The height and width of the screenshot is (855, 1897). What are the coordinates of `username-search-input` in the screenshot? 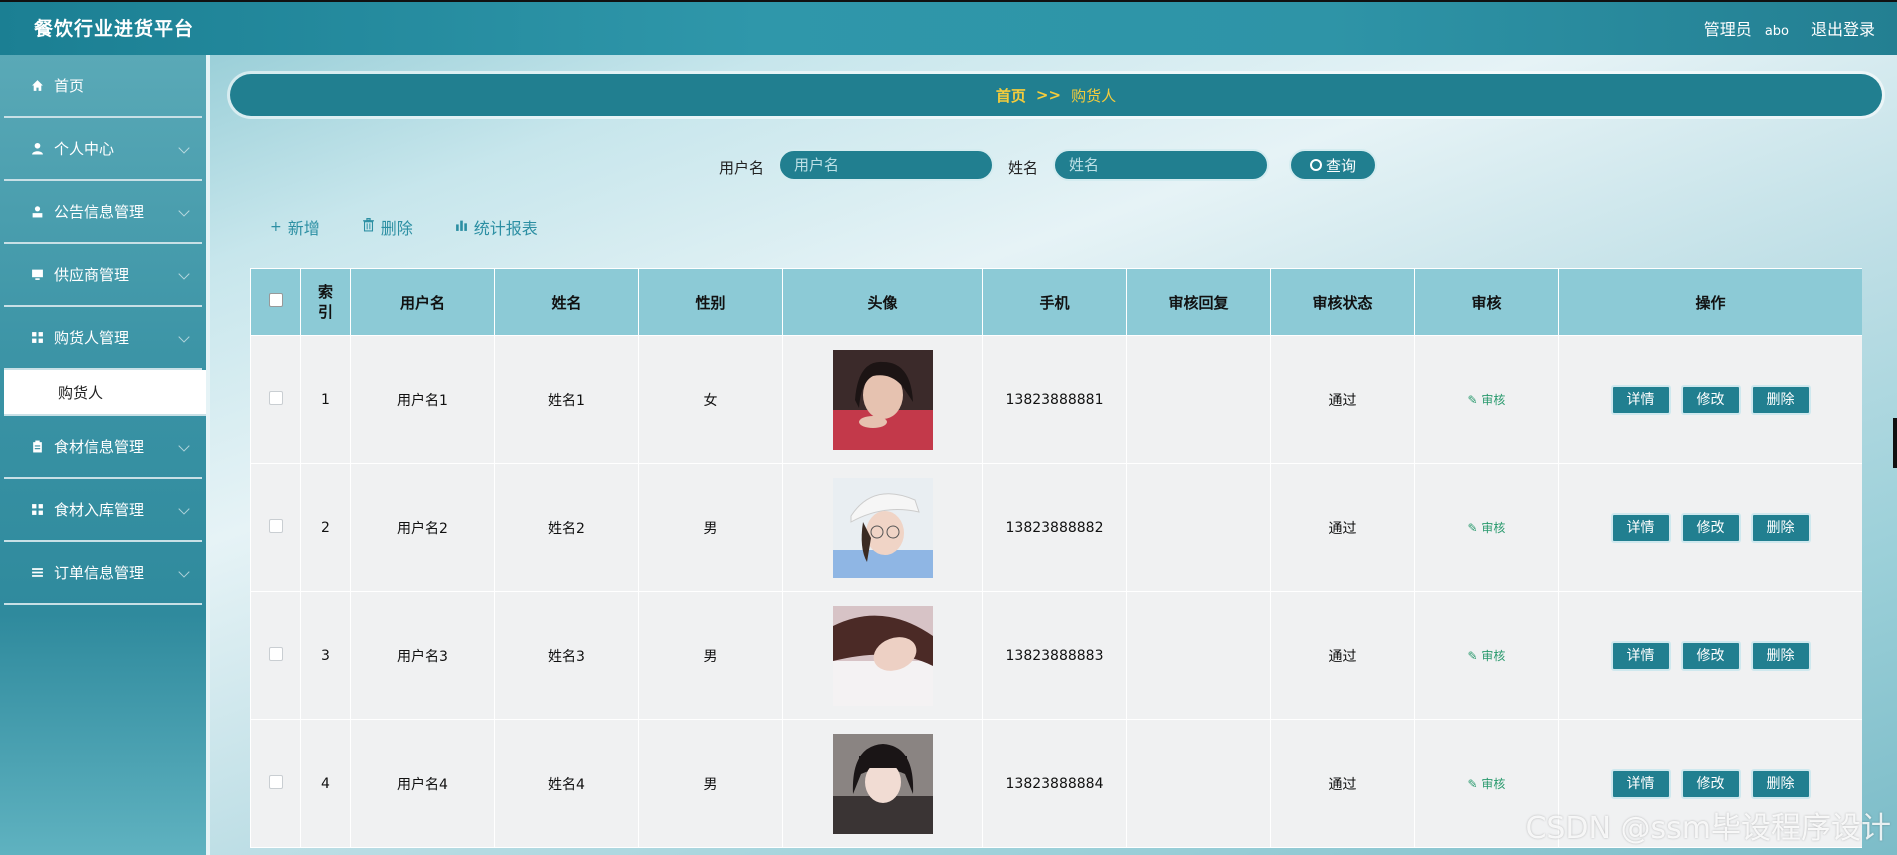 It's located at (886, 165).